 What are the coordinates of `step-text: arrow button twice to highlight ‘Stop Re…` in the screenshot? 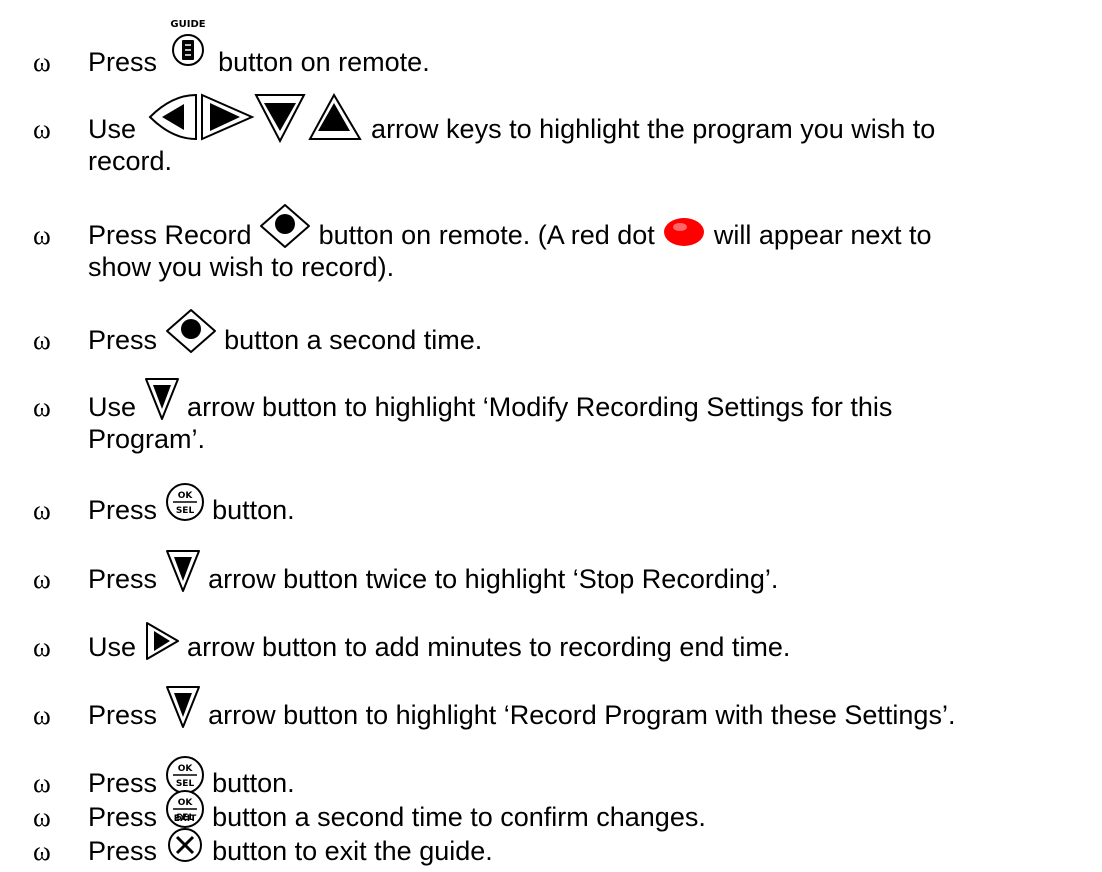 It's located at (493, 579).